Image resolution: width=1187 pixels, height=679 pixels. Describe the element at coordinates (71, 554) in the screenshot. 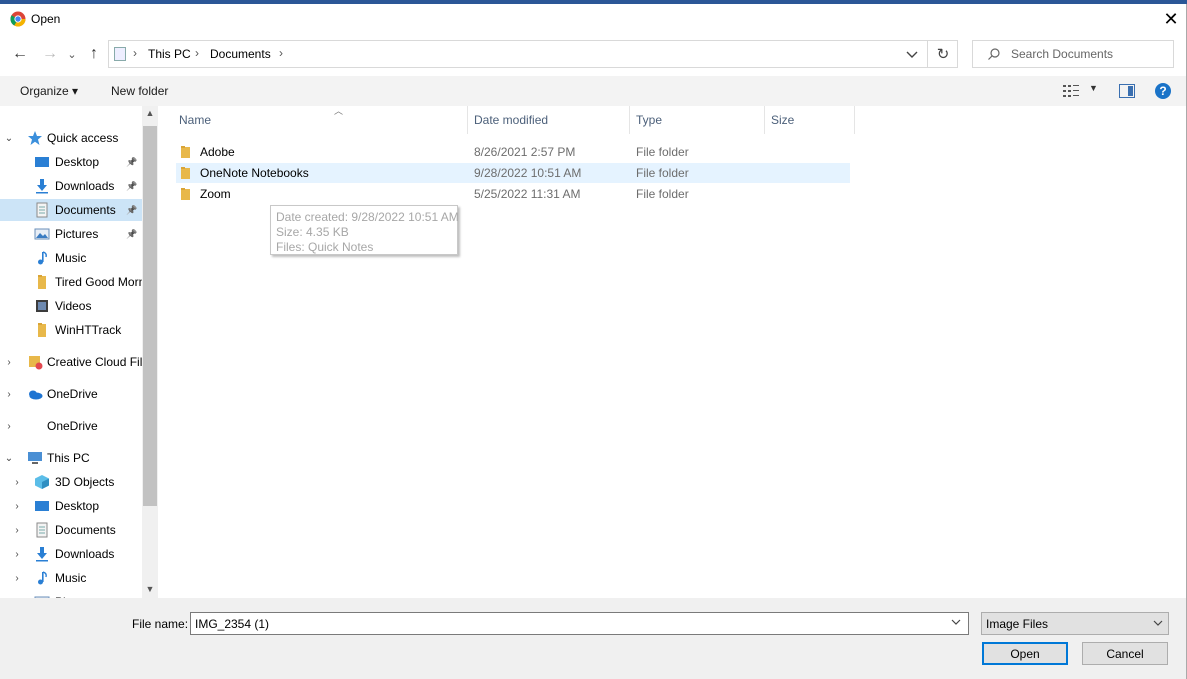

I see `sidebar-item-downloads: › Downloads` at that location.